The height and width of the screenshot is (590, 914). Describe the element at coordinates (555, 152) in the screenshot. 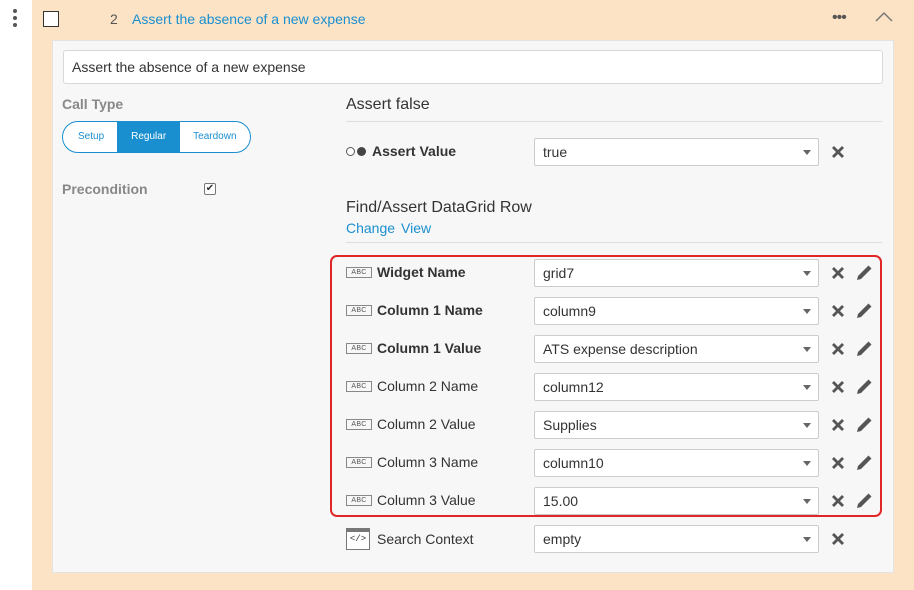

I see `assert-value-selected: true` at that location.